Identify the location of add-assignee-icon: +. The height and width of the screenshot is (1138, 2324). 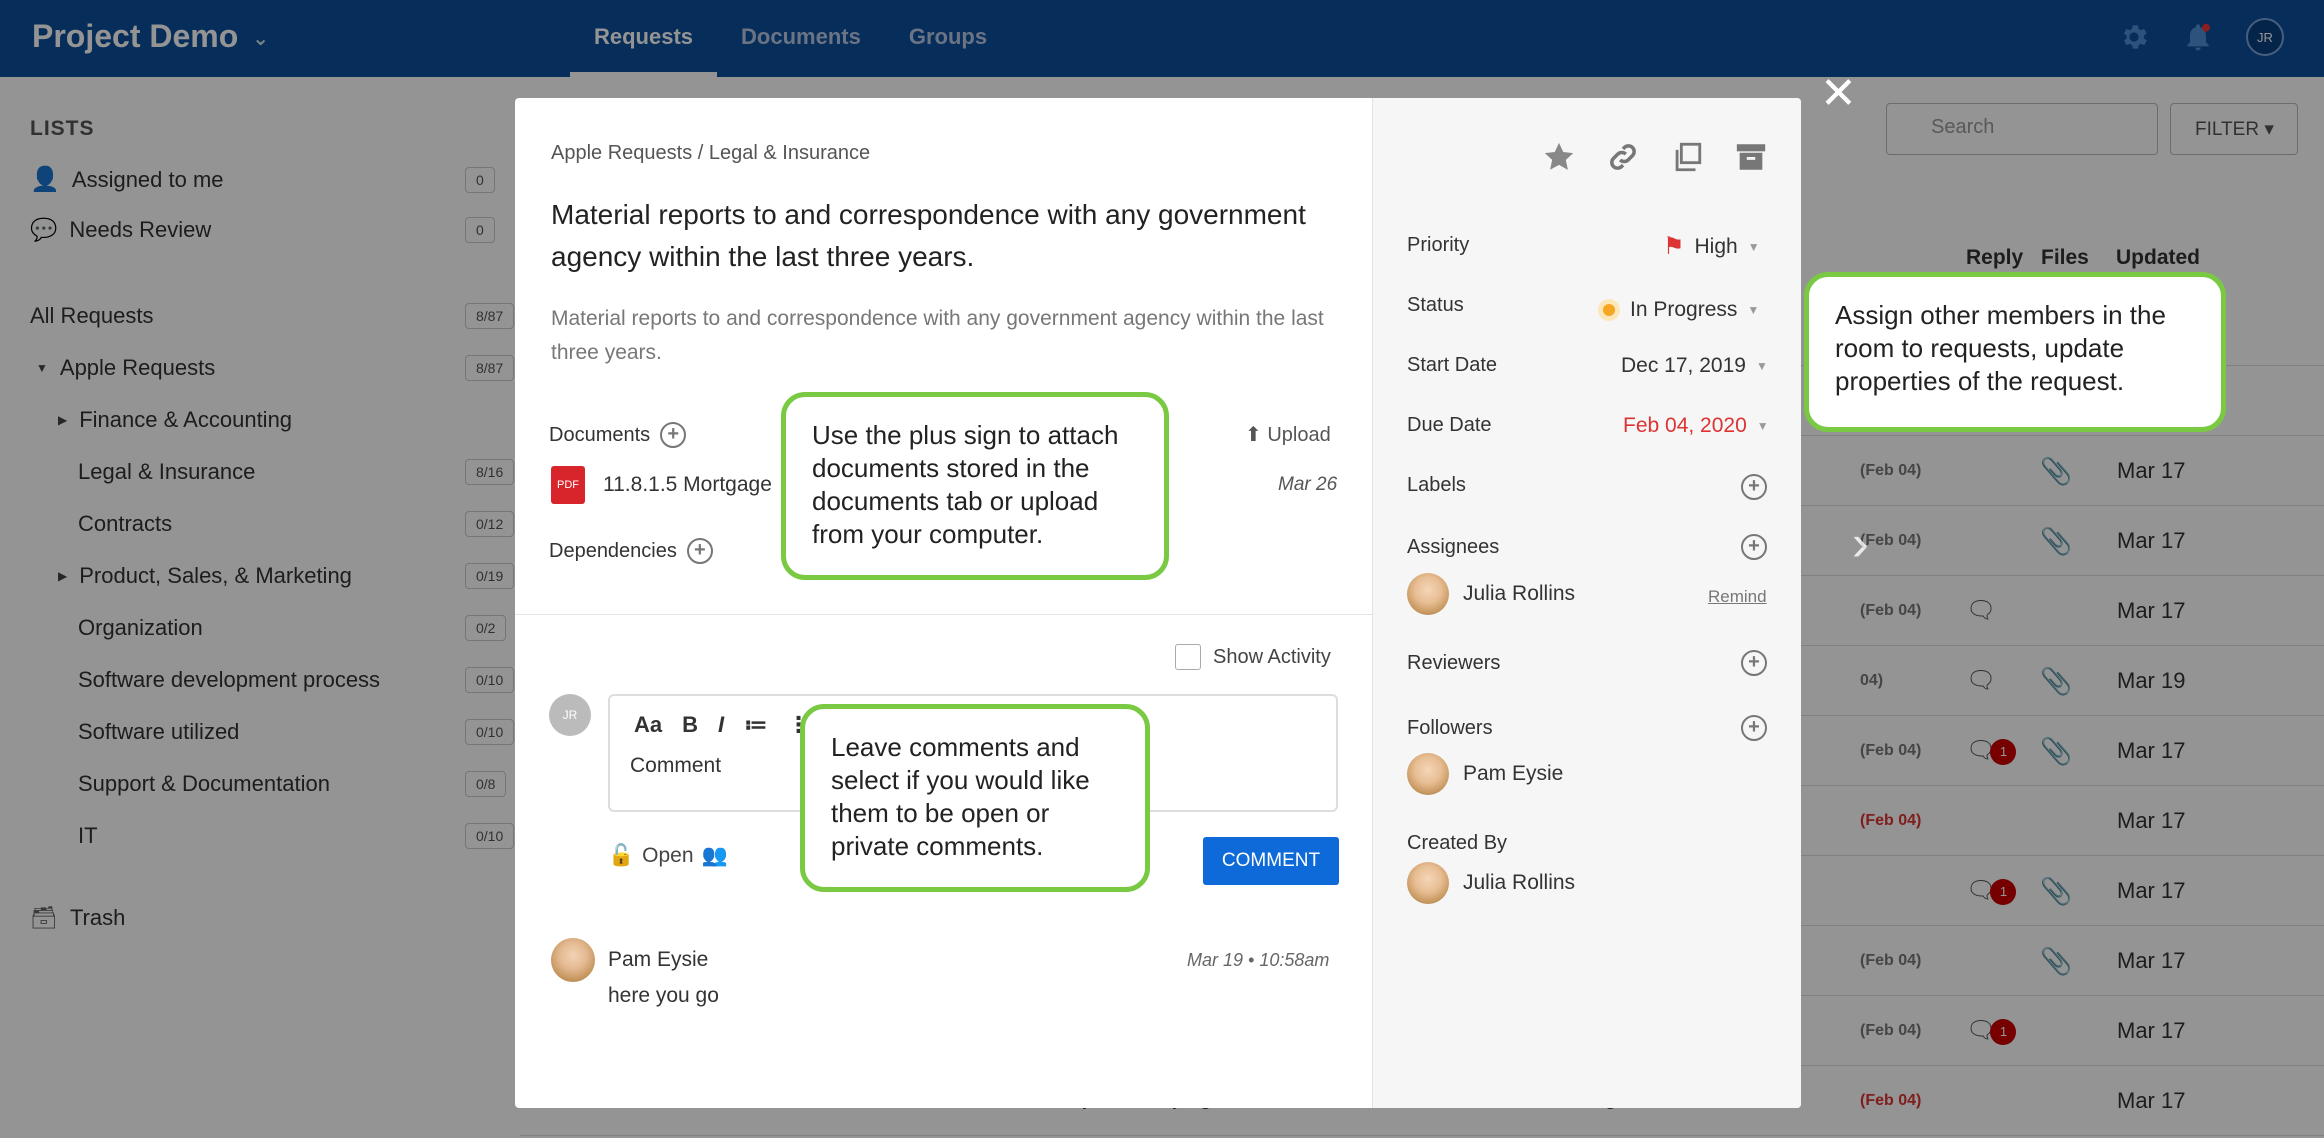
(1754, 547).